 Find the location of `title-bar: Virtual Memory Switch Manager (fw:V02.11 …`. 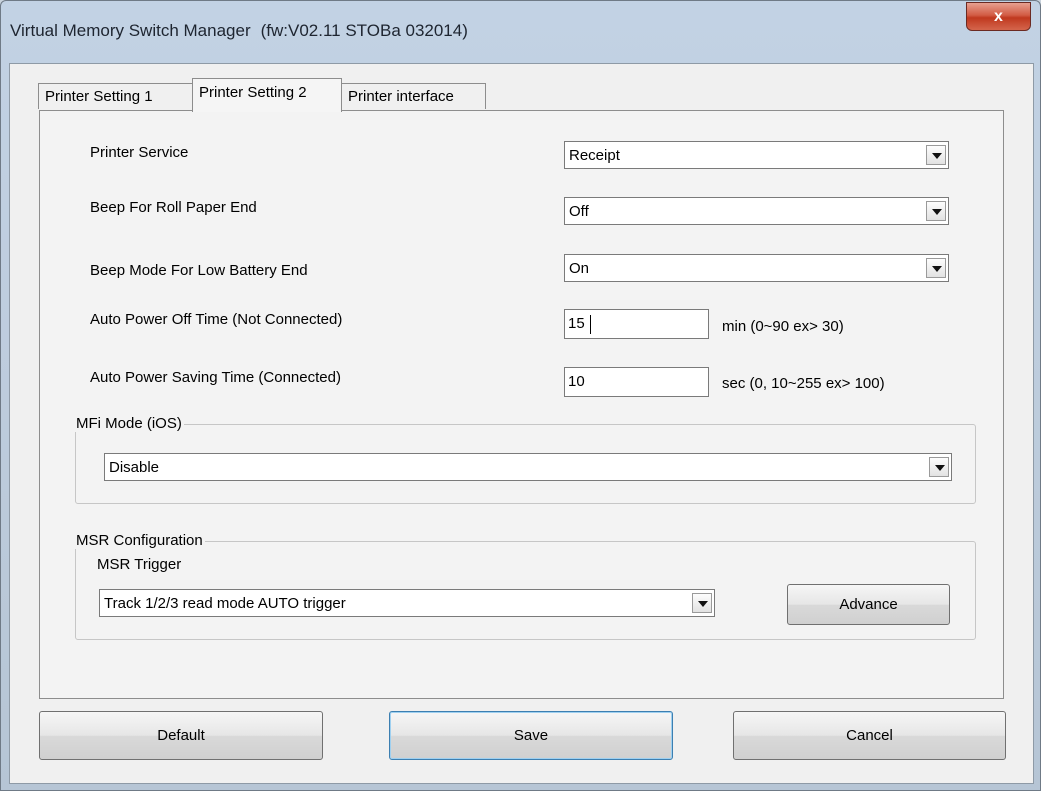

title-bar: Virtual Memory Switch Manager (fw:V02.11 … is located at coordinates (520, 32).